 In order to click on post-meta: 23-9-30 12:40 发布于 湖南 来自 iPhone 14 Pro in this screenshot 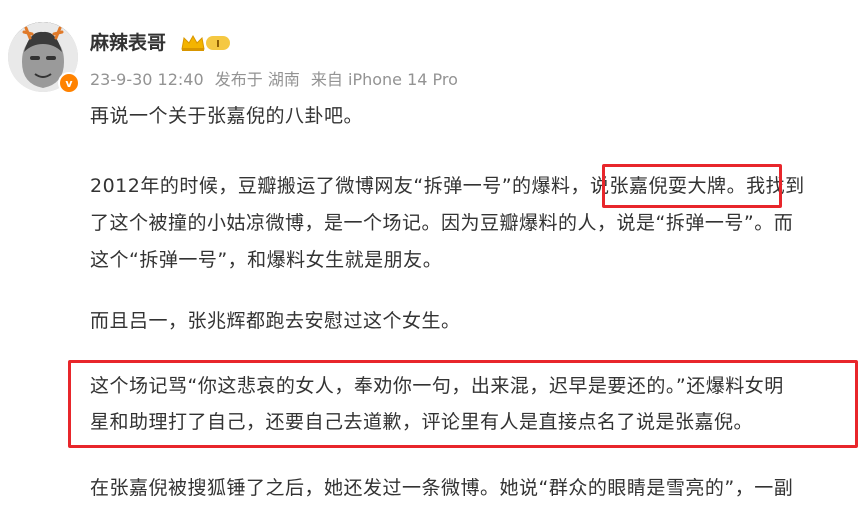, I will do `click(277, 78)`.